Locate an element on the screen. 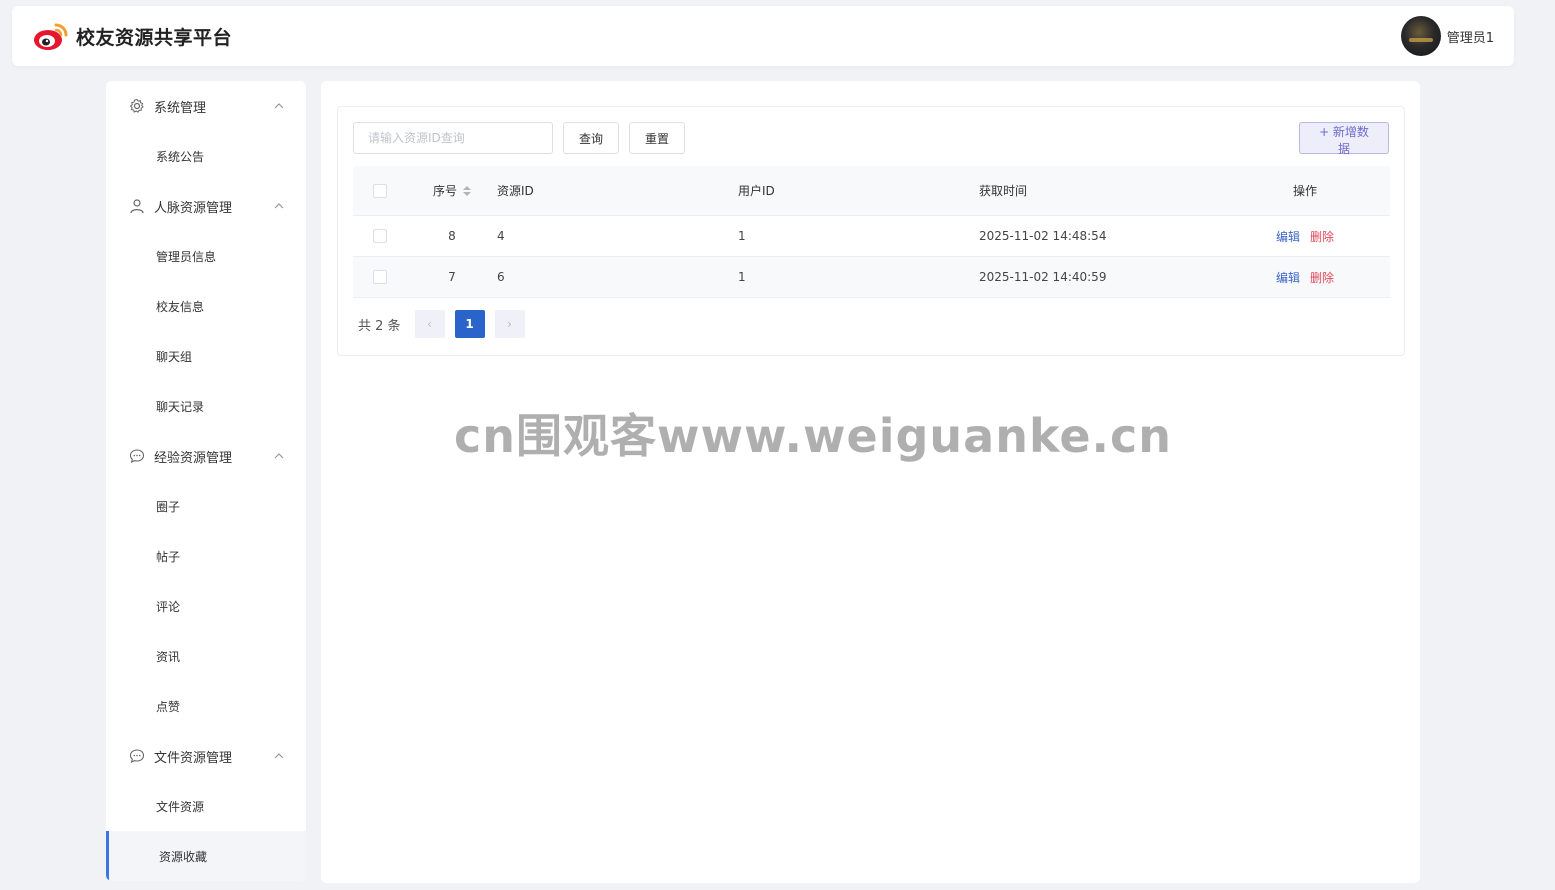 The height and width of the screenshot is (890, 1555). user-icon is located at coordinates (137, 206).